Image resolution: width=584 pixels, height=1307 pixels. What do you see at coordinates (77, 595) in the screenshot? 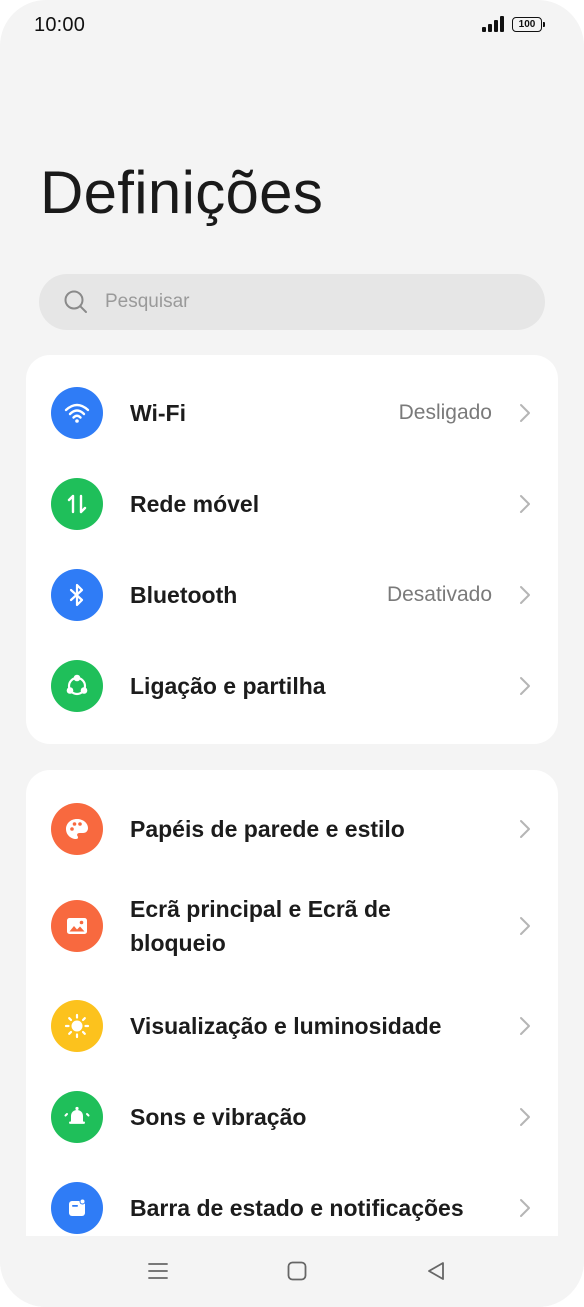
I see `bluetooth-icon` at bounding box center [77, 595].